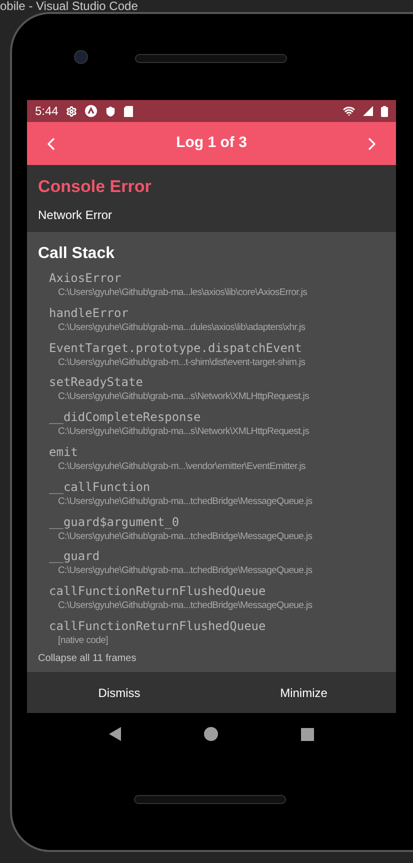  What do you see at coordinates (83, 640) in the screenshot?
I see `frame-location: [native code]` at bounding box center [83, 640].